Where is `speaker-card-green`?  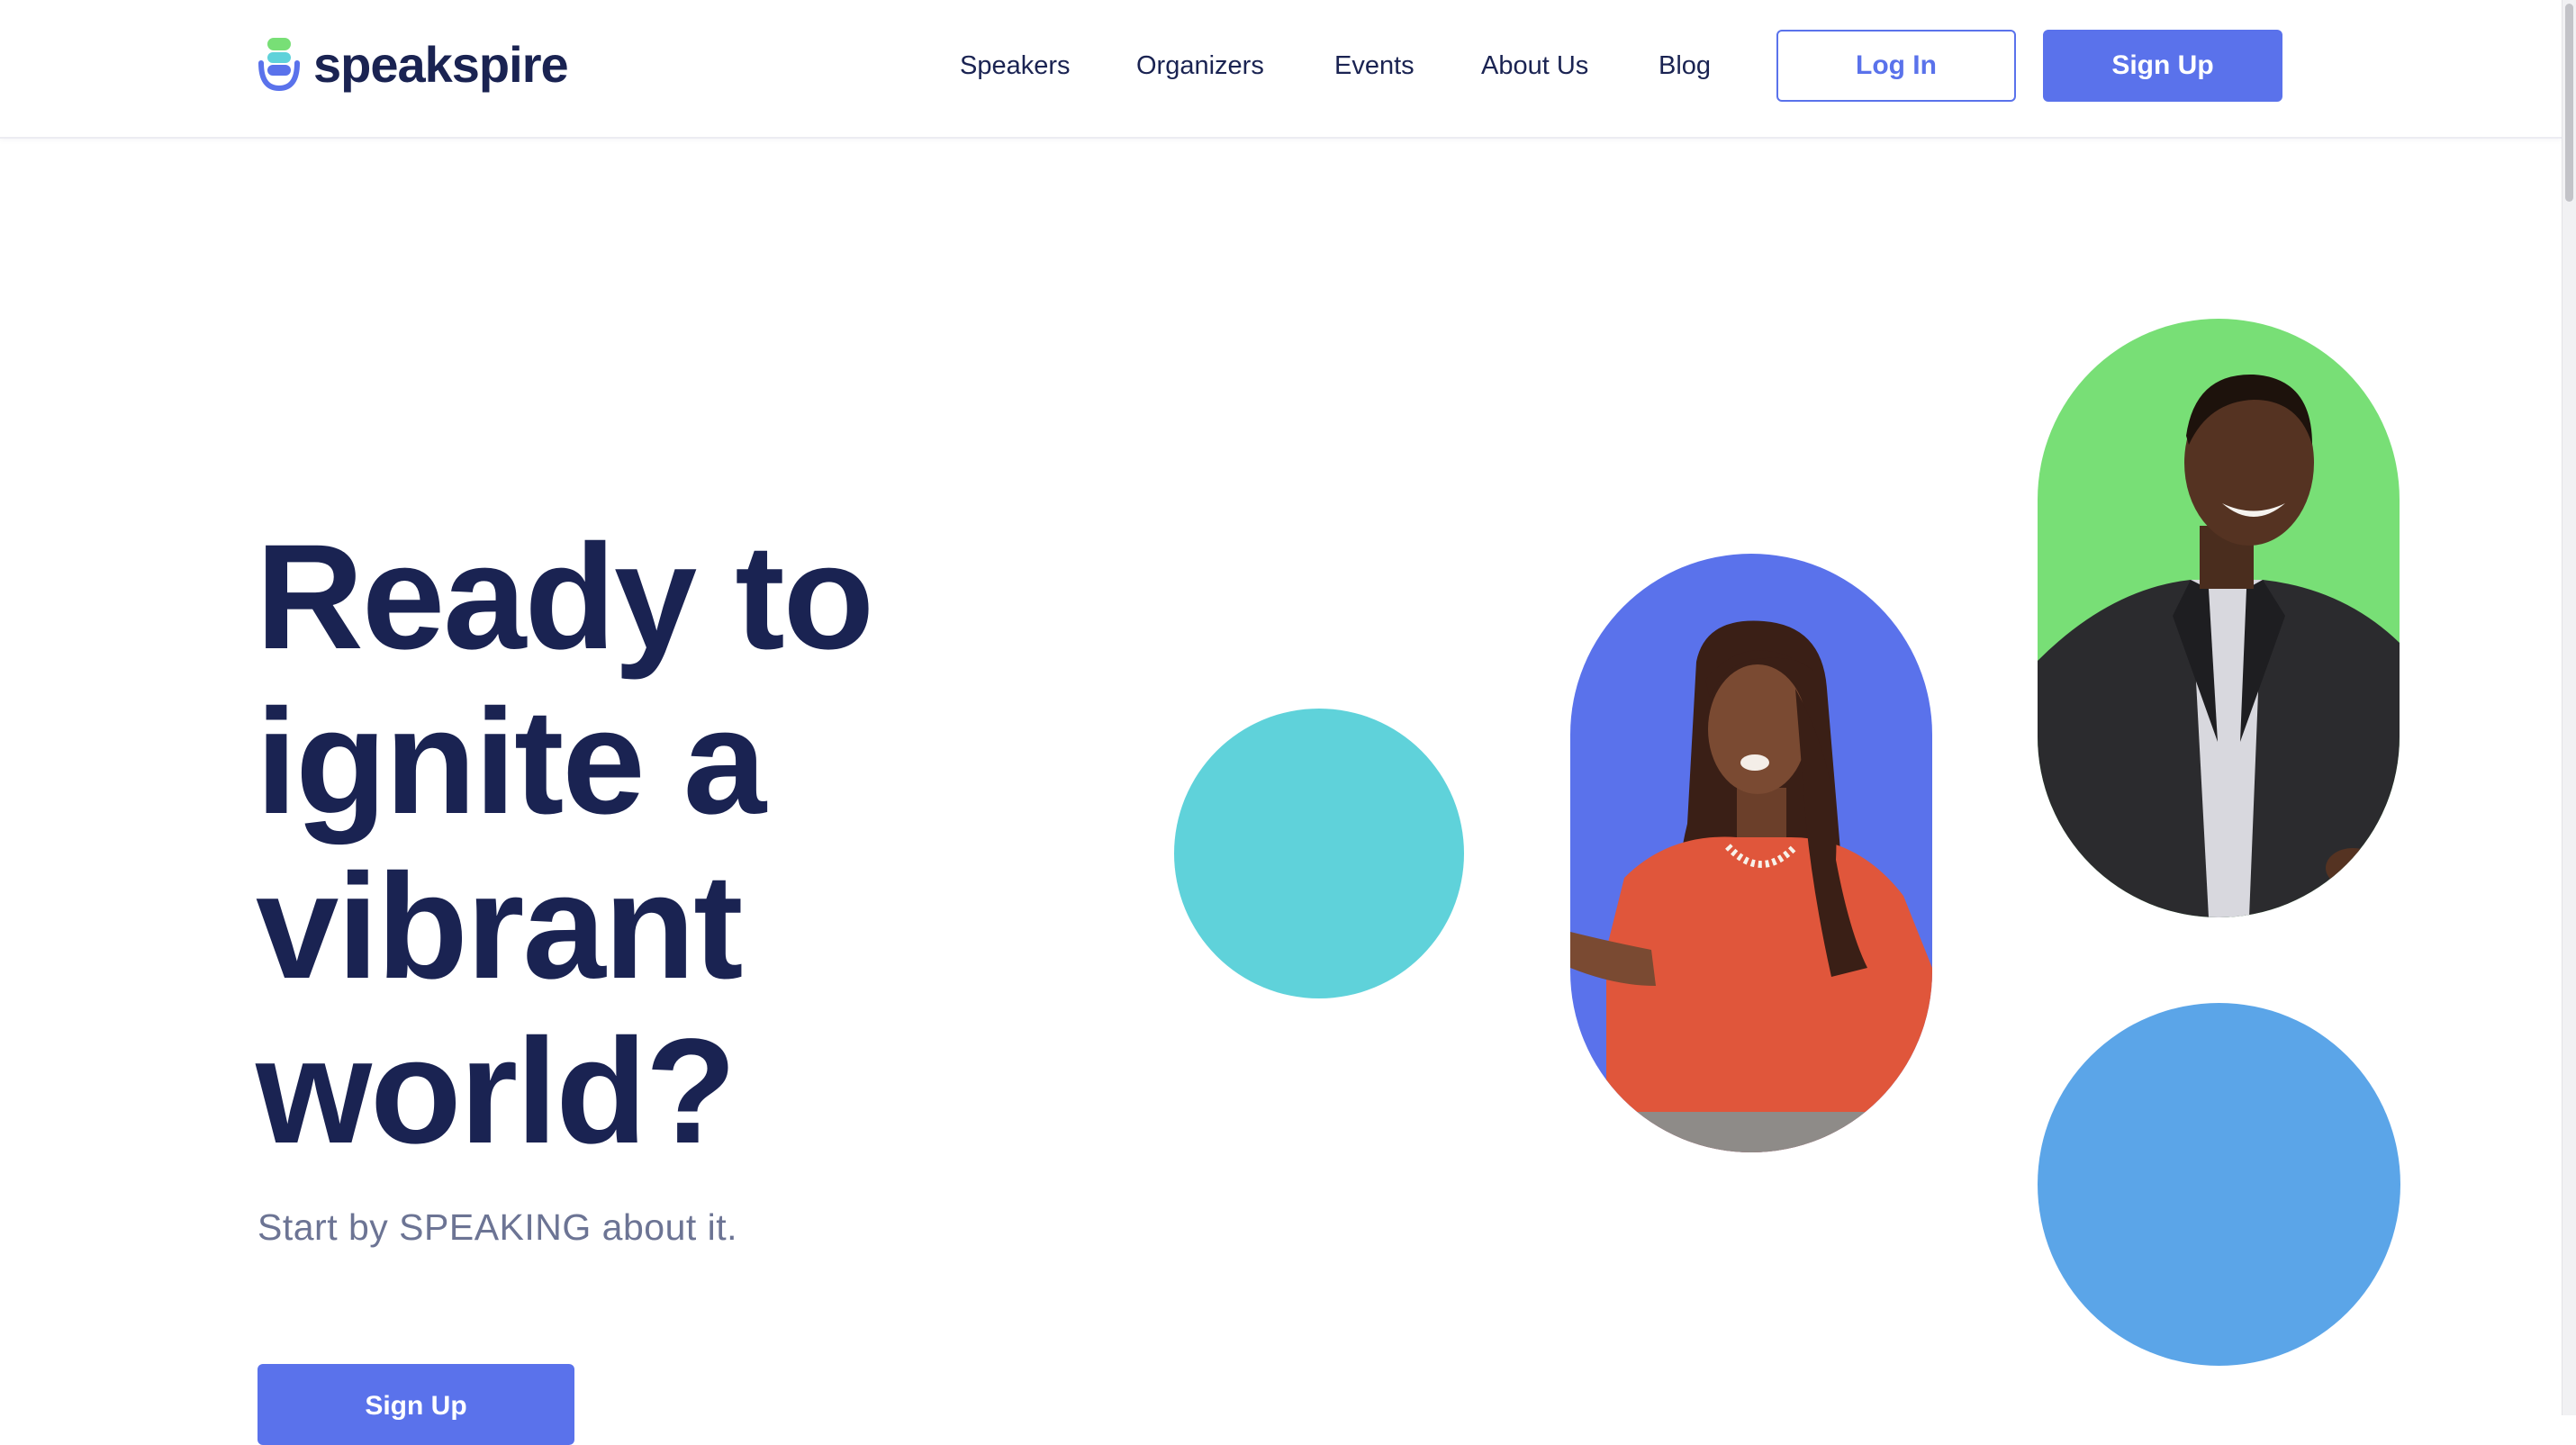 speaker-card-green is located at coordinates (2219, 618).